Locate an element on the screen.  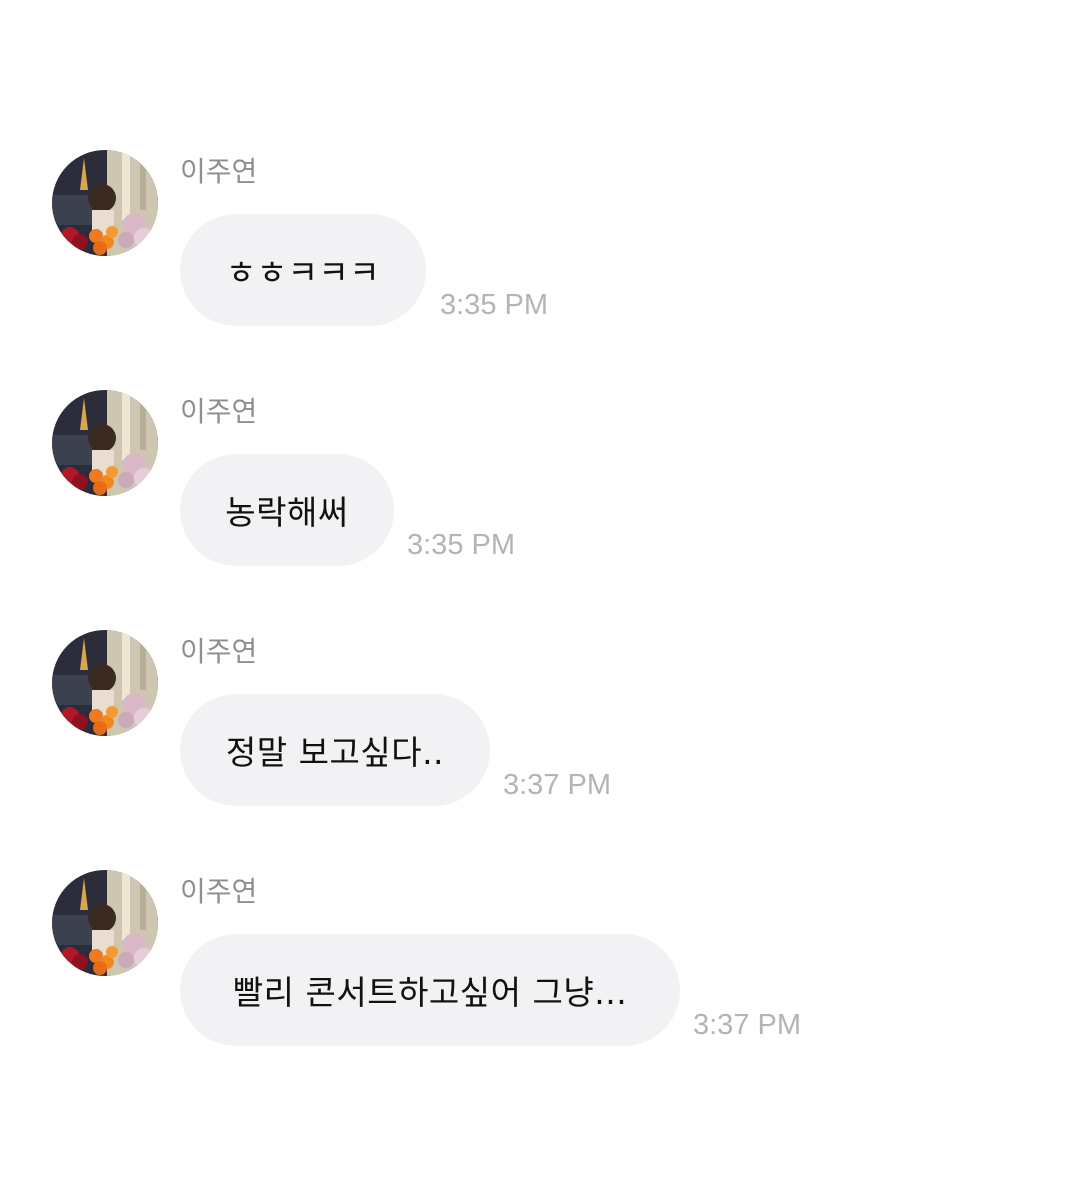
message-text: 정말 보고싶다.. is located at coordinates (335, 752).